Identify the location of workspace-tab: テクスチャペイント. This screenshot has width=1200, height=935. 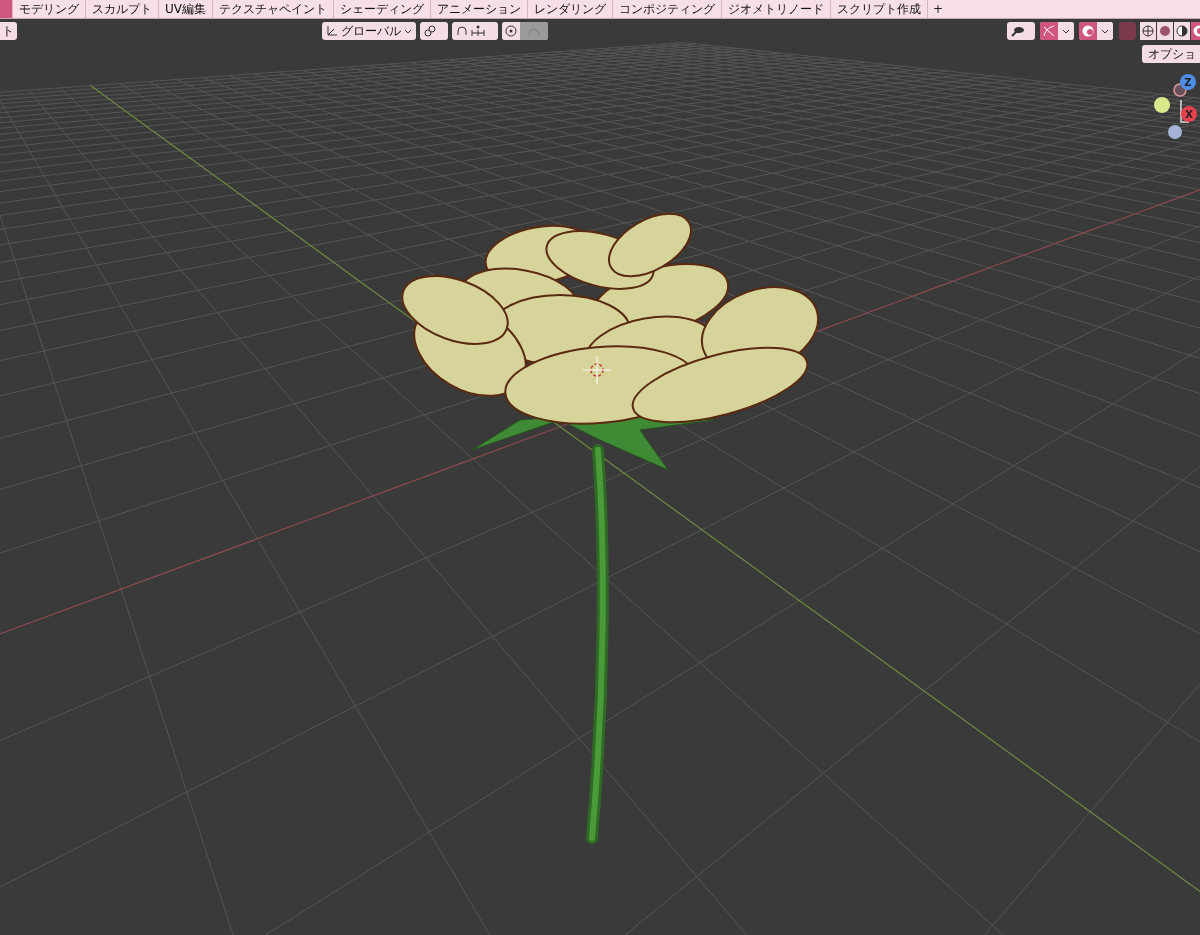
(273, 9).